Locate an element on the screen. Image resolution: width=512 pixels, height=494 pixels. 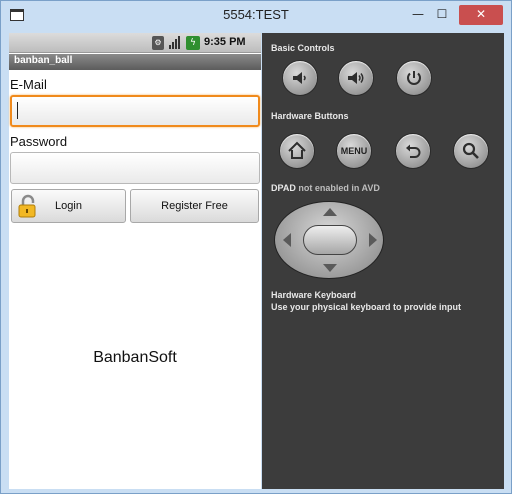
signal-icon is located at coordinates (175, 43).